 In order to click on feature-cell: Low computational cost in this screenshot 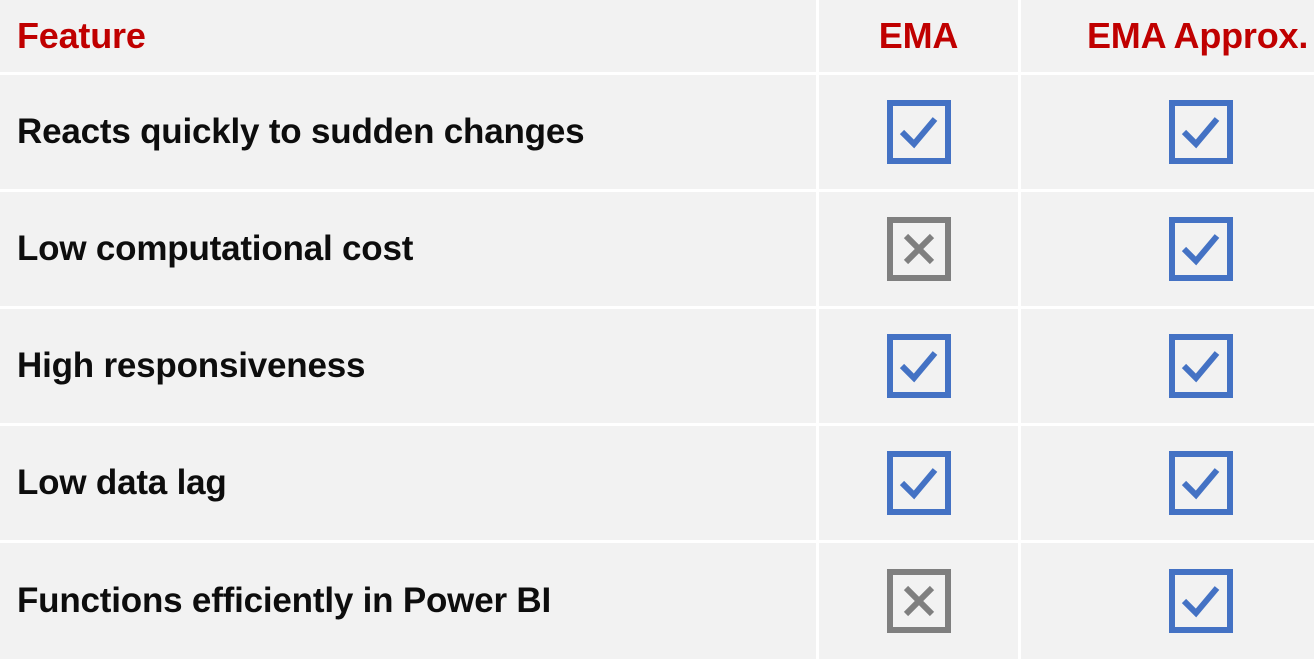, I will do `click(408, 249)`.